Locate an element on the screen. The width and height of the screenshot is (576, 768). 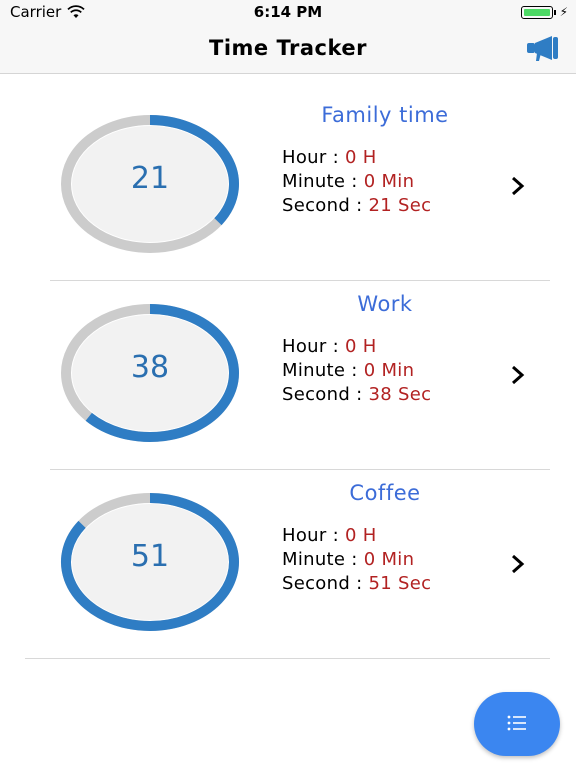
navigation-bar: Time Tracker is located at coordinates (288, 49).